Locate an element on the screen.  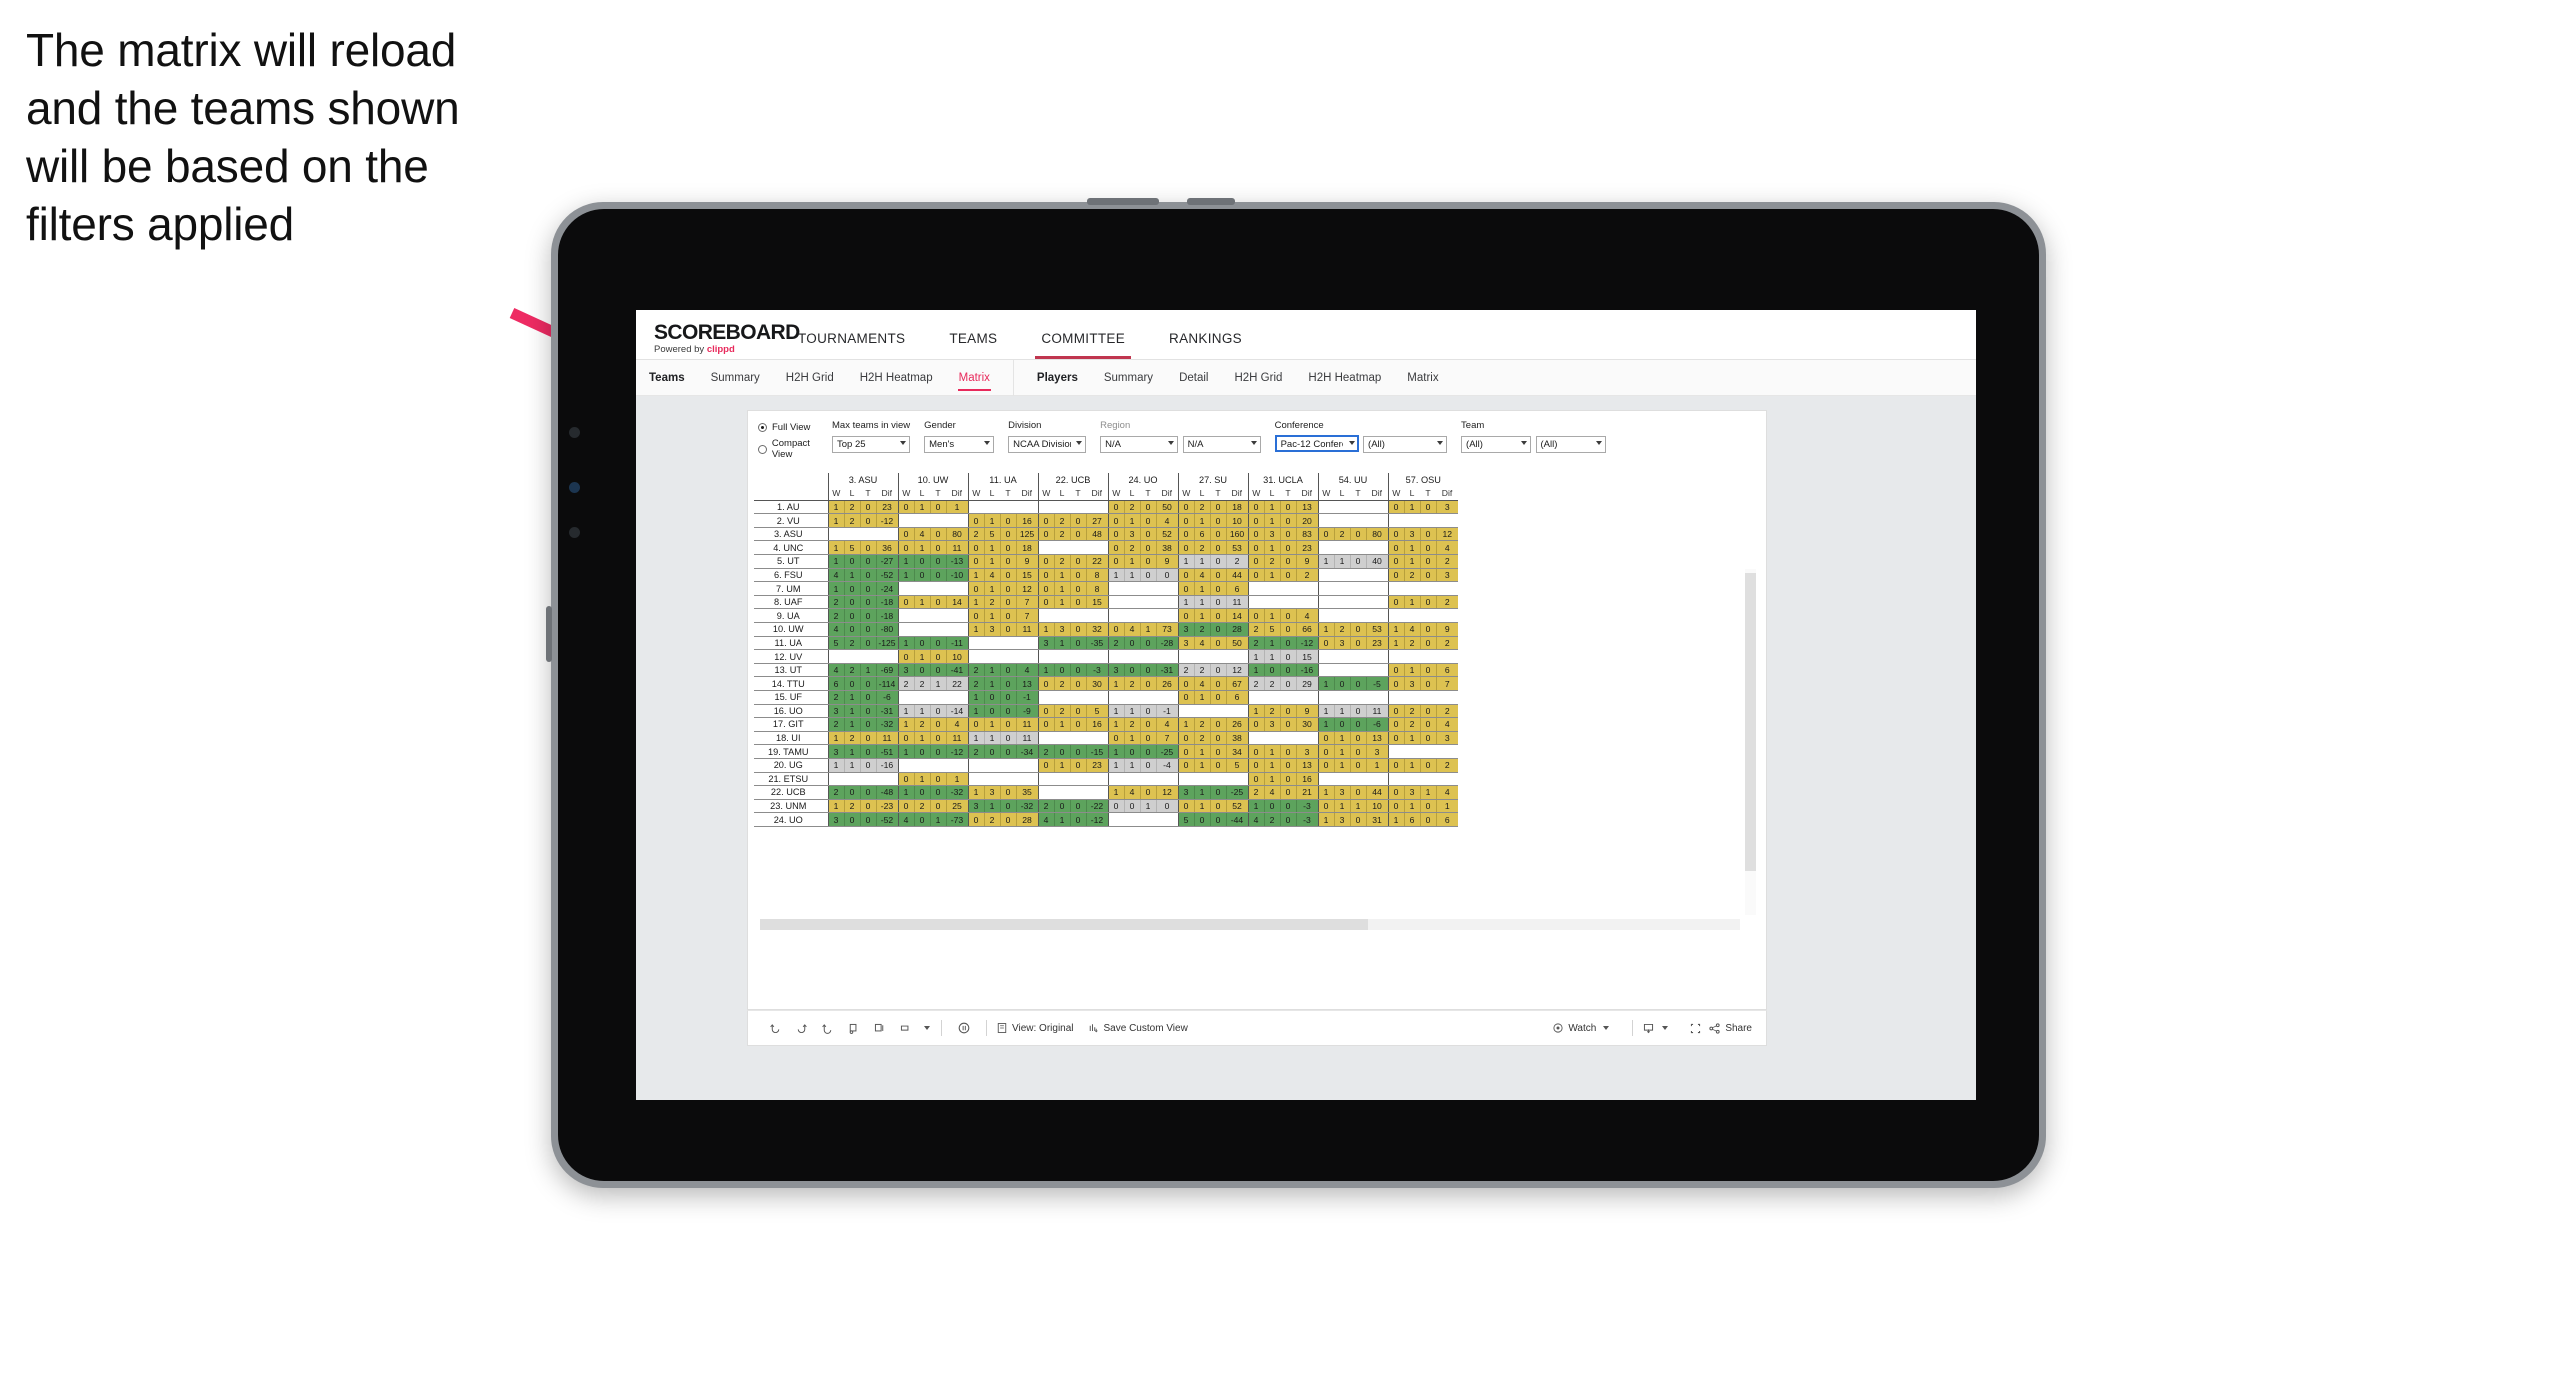
matrix-cell: 3 is located at coordinates (976, 806).